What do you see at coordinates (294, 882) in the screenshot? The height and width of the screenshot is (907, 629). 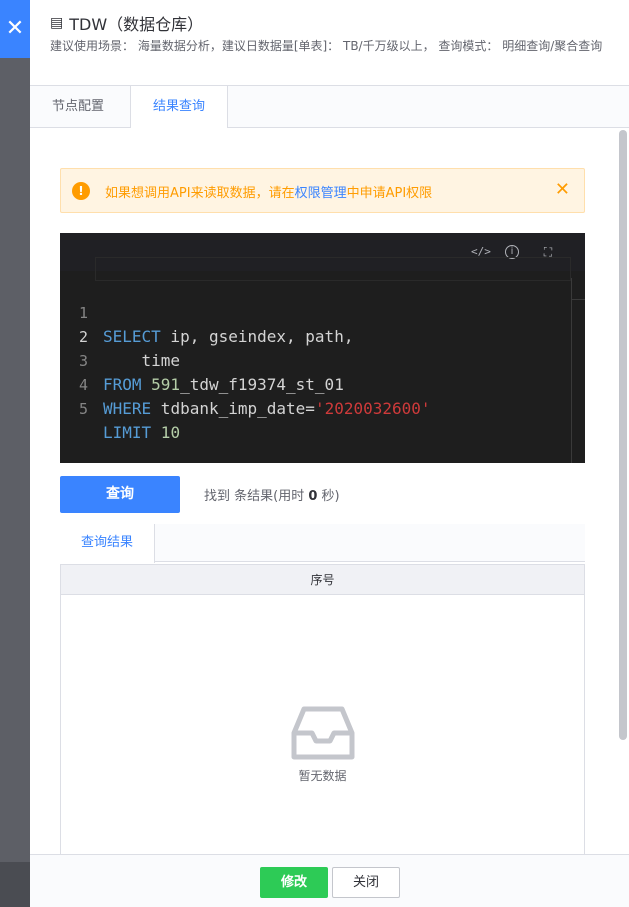 I see `modify-button: 修改` at bounding box center [294, 882].